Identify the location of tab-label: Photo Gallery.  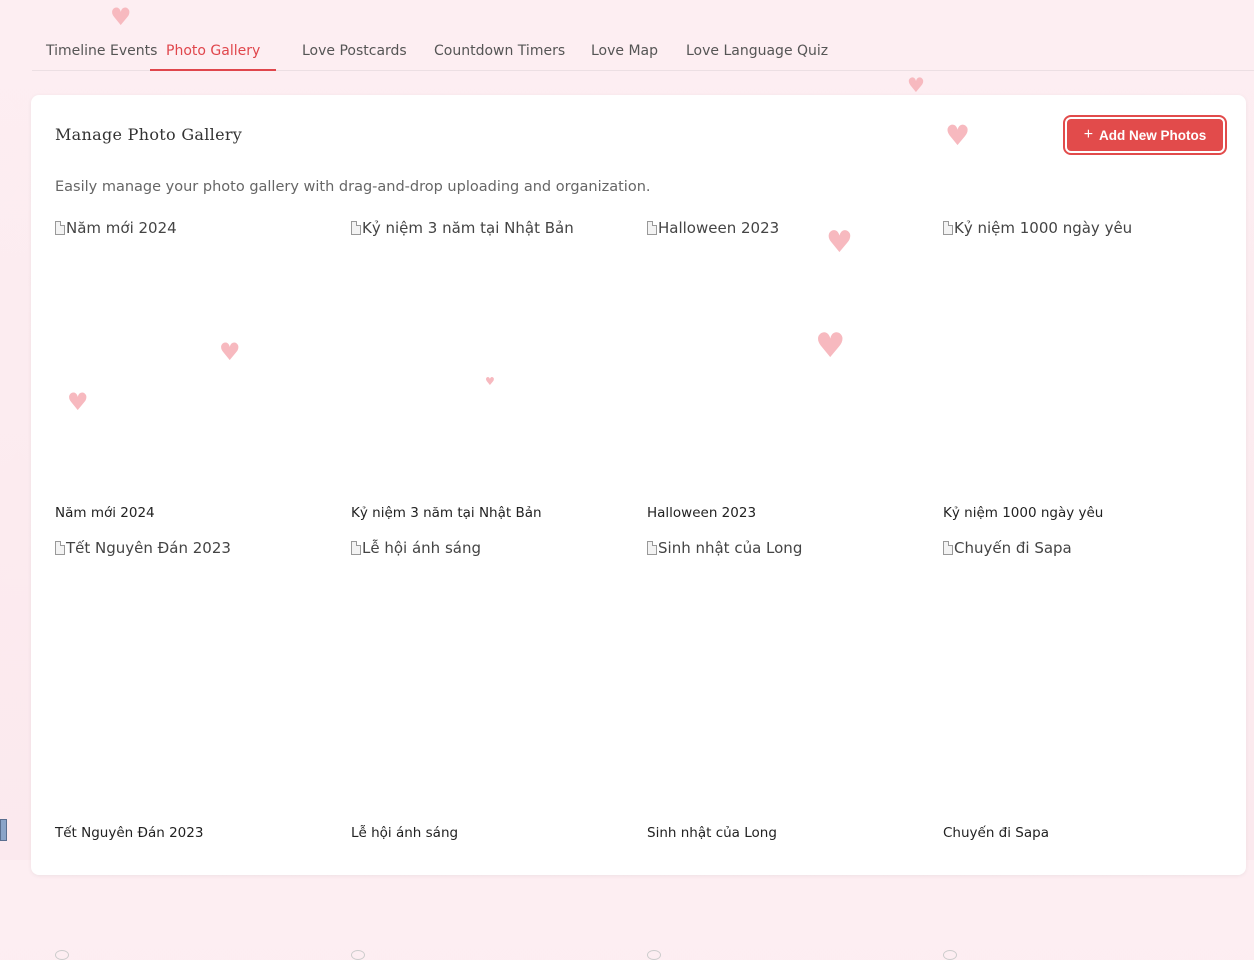
(213, 51).